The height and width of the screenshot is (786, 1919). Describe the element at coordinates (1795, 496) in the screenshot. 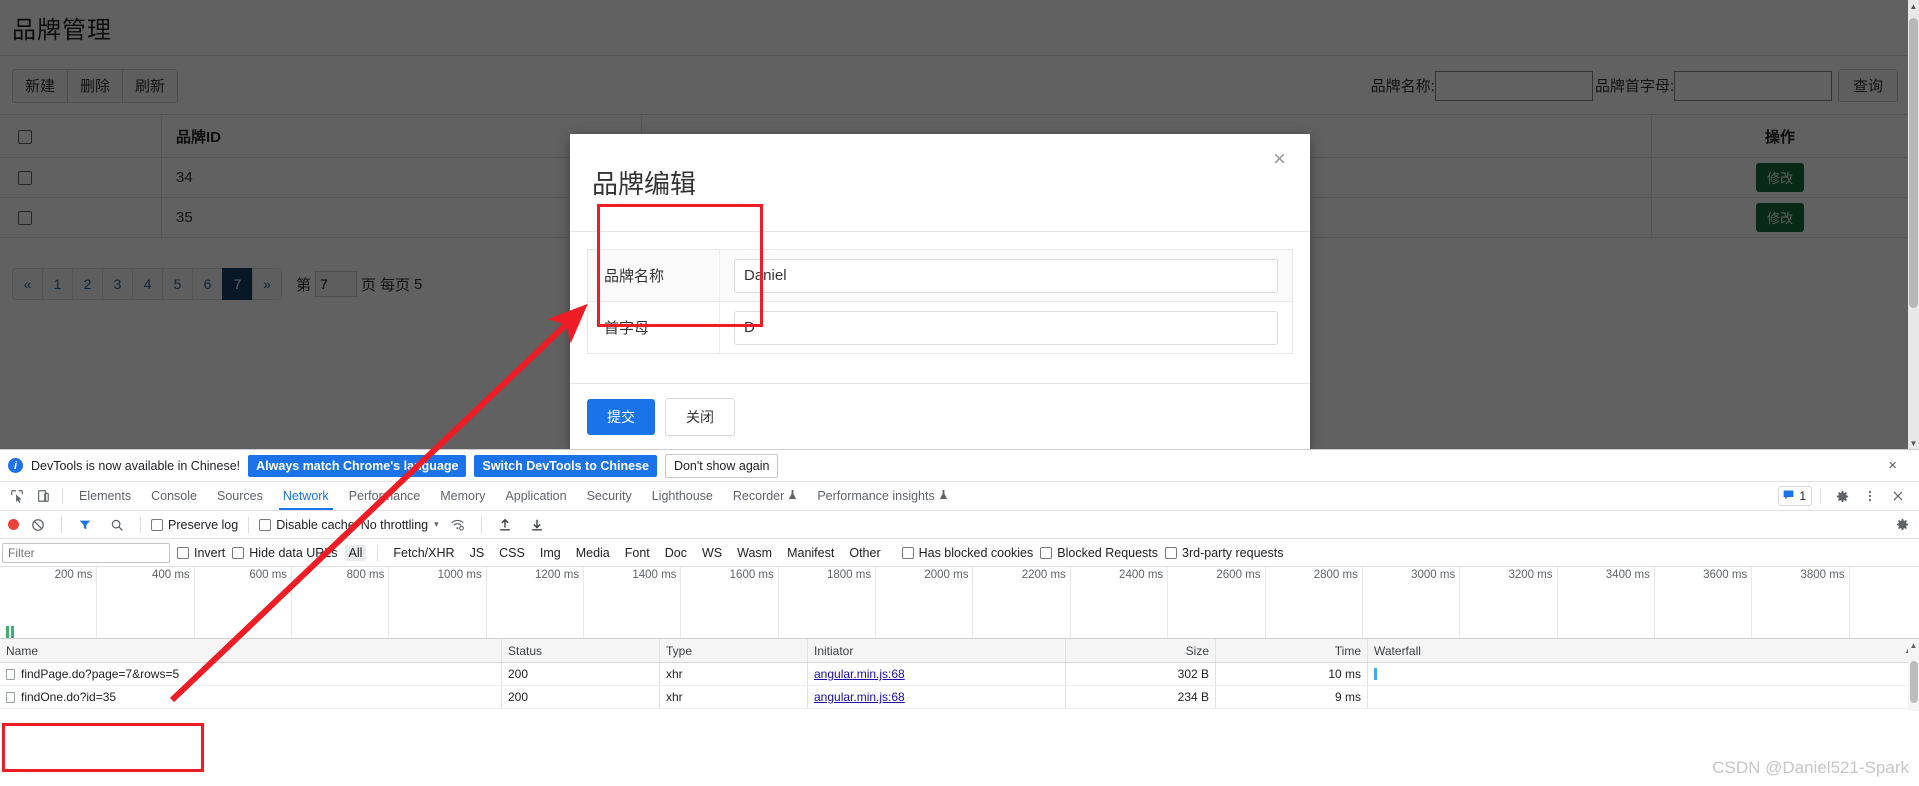

I see `message-count-badge: 1` at that location.